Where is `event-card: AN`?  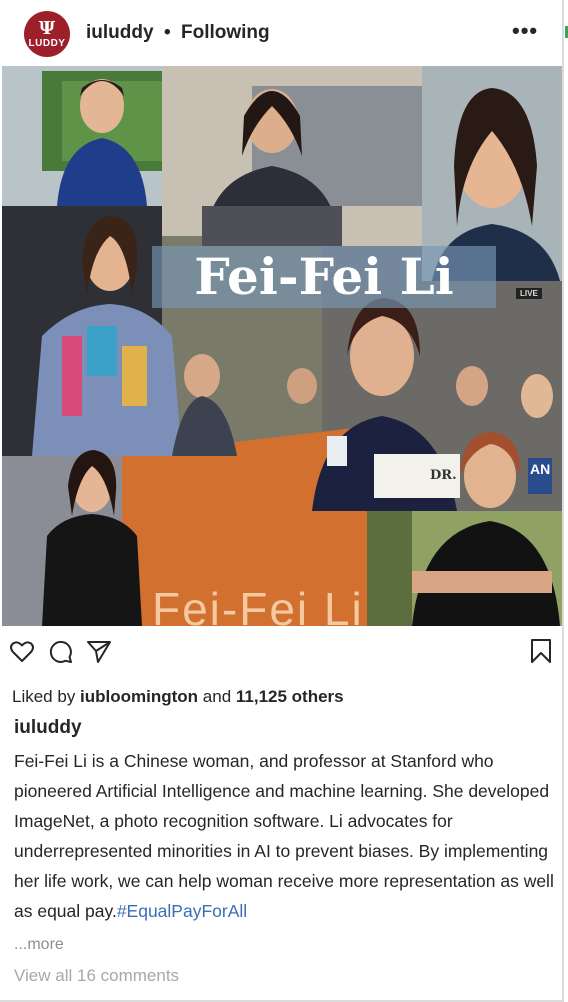 event-card: AN is located at coordinates (540, 476).